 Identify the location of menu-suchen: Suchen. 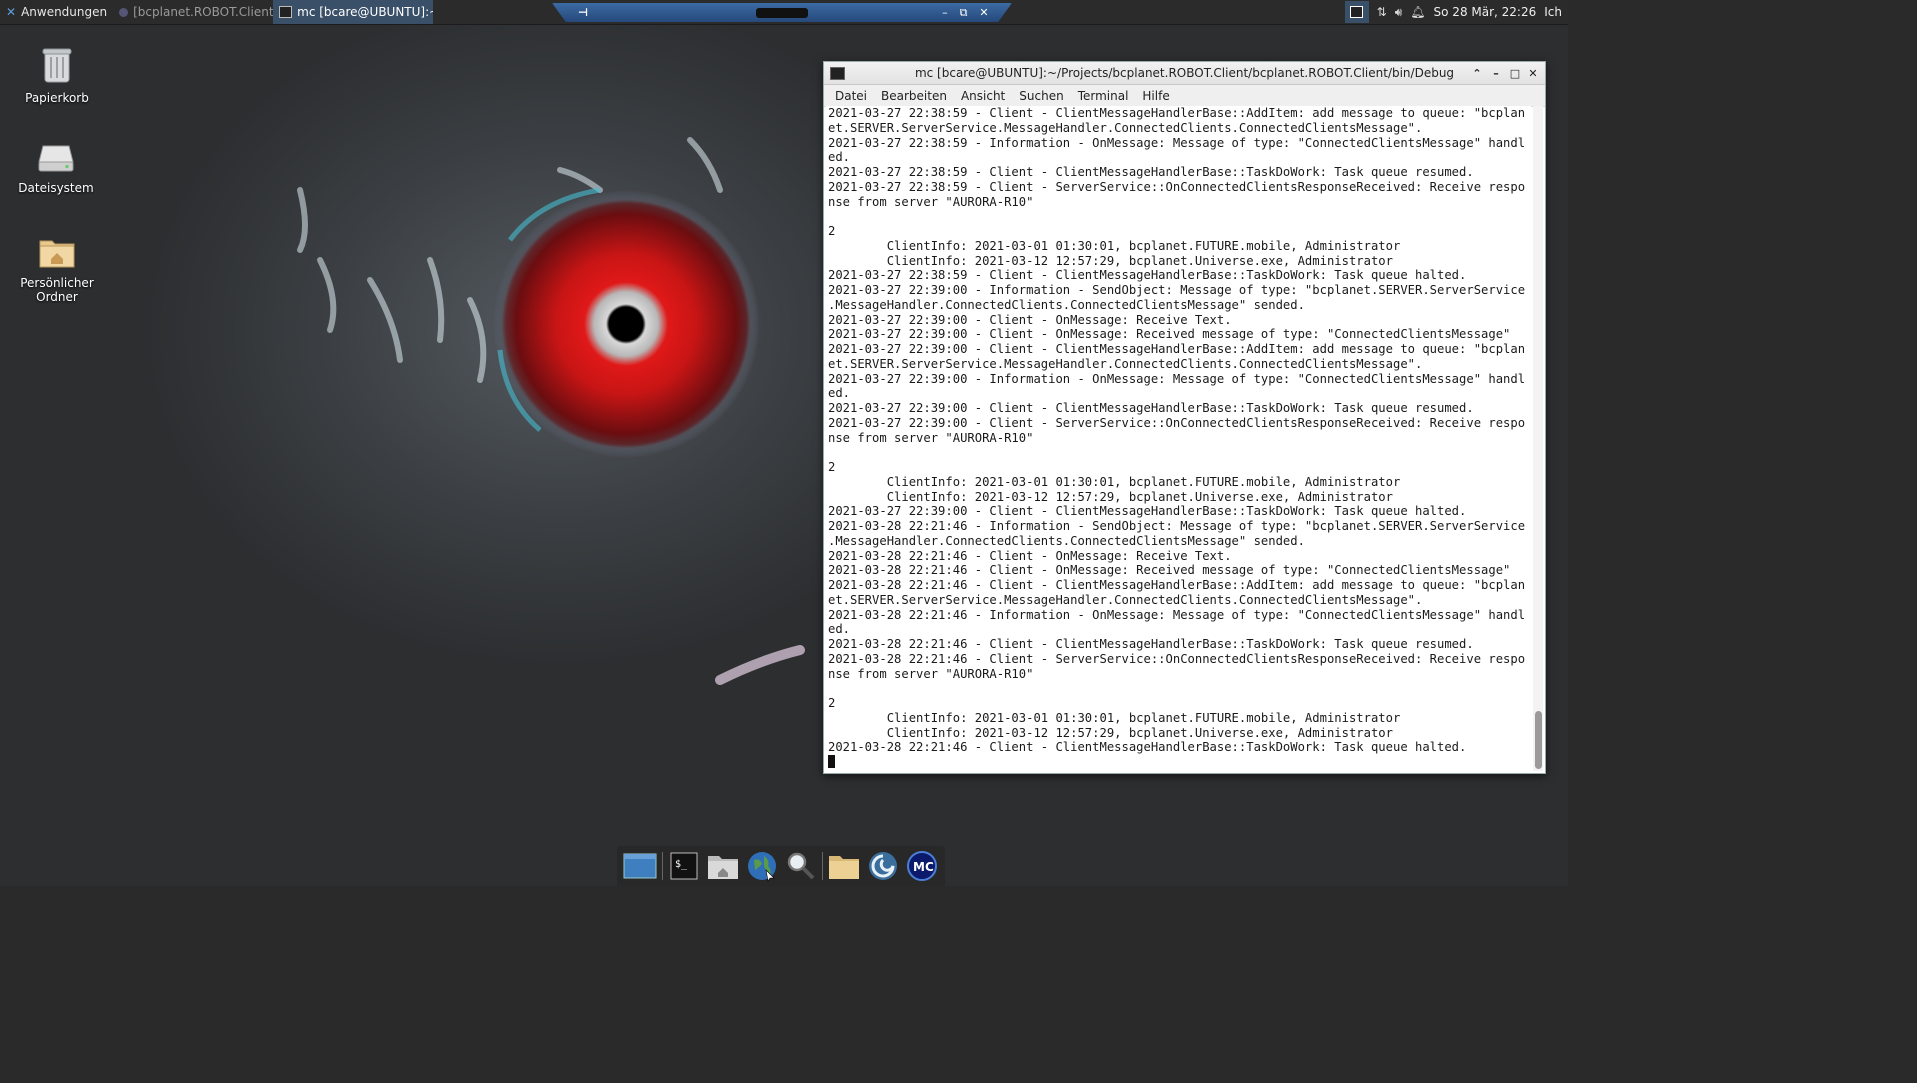
(1041, 96).